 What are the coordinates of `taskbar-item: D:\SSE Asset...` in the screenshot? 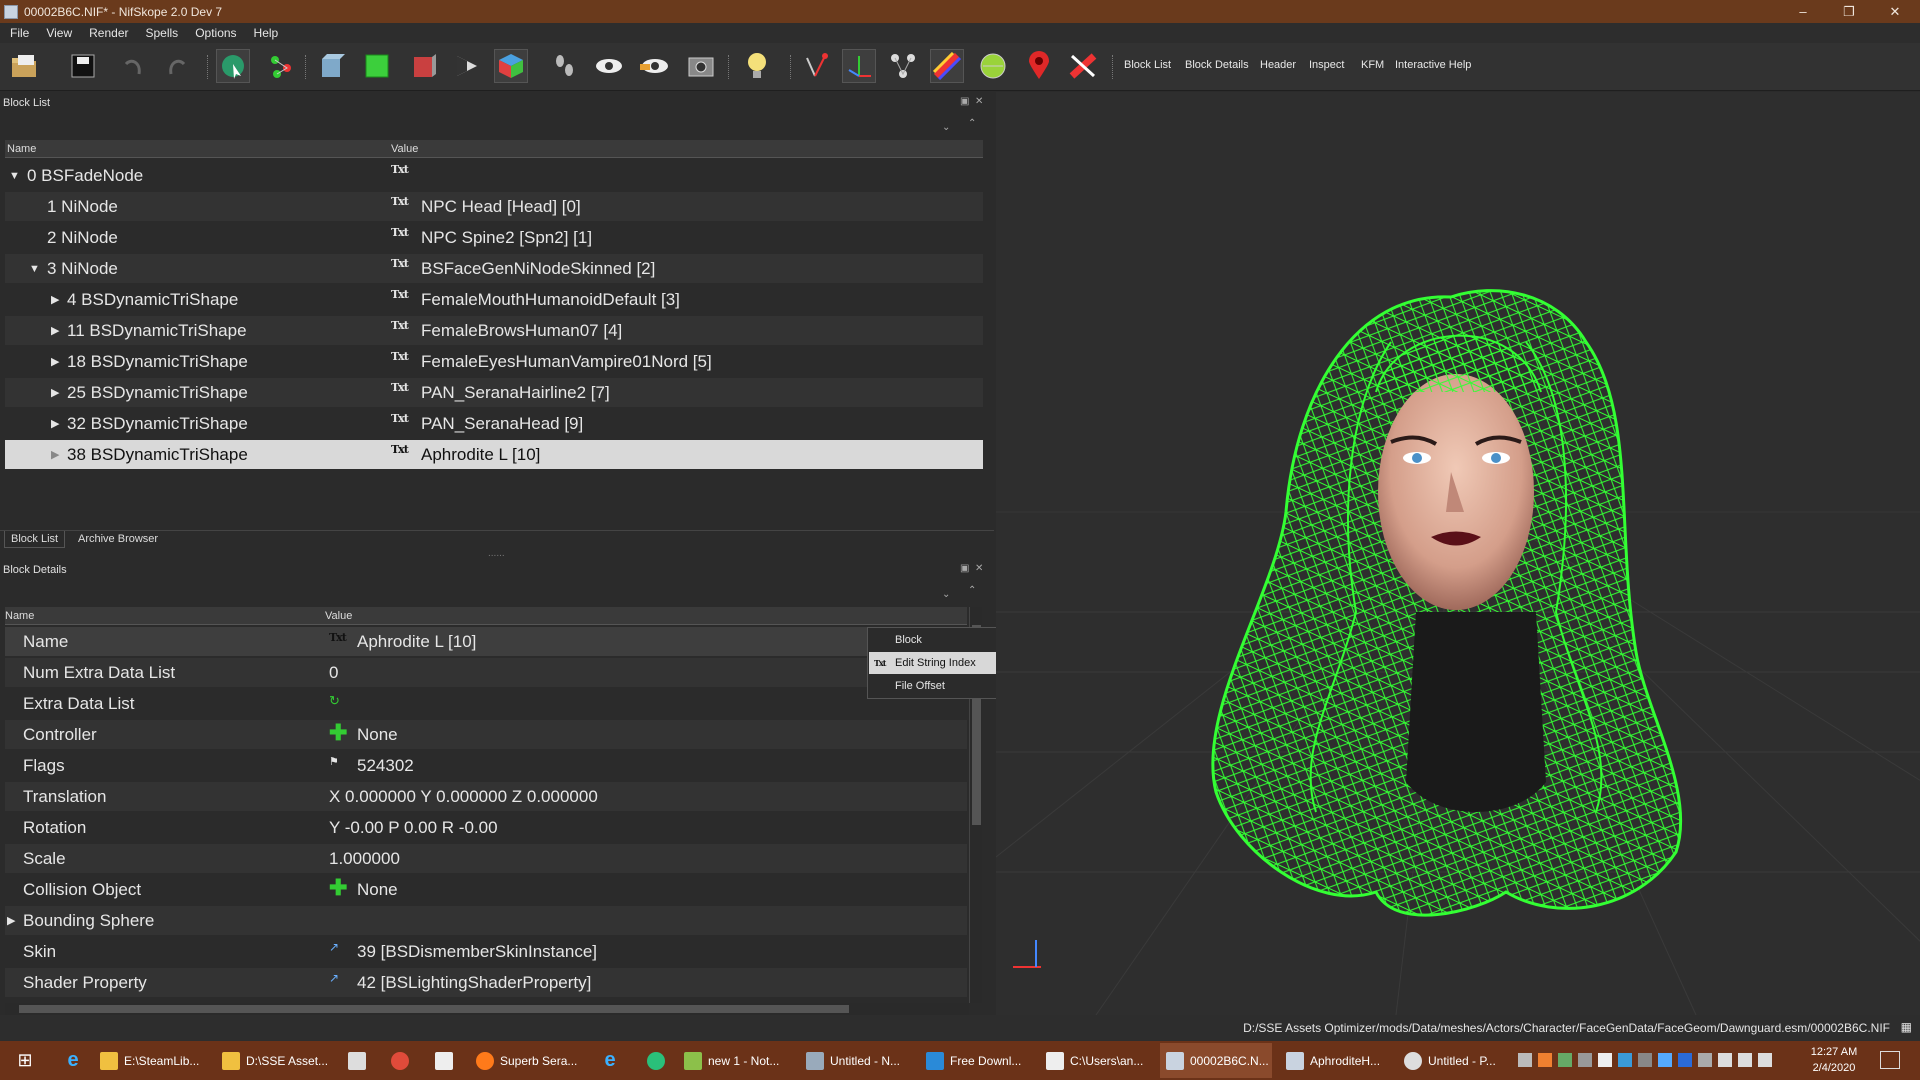 It's located at (278, 1060).